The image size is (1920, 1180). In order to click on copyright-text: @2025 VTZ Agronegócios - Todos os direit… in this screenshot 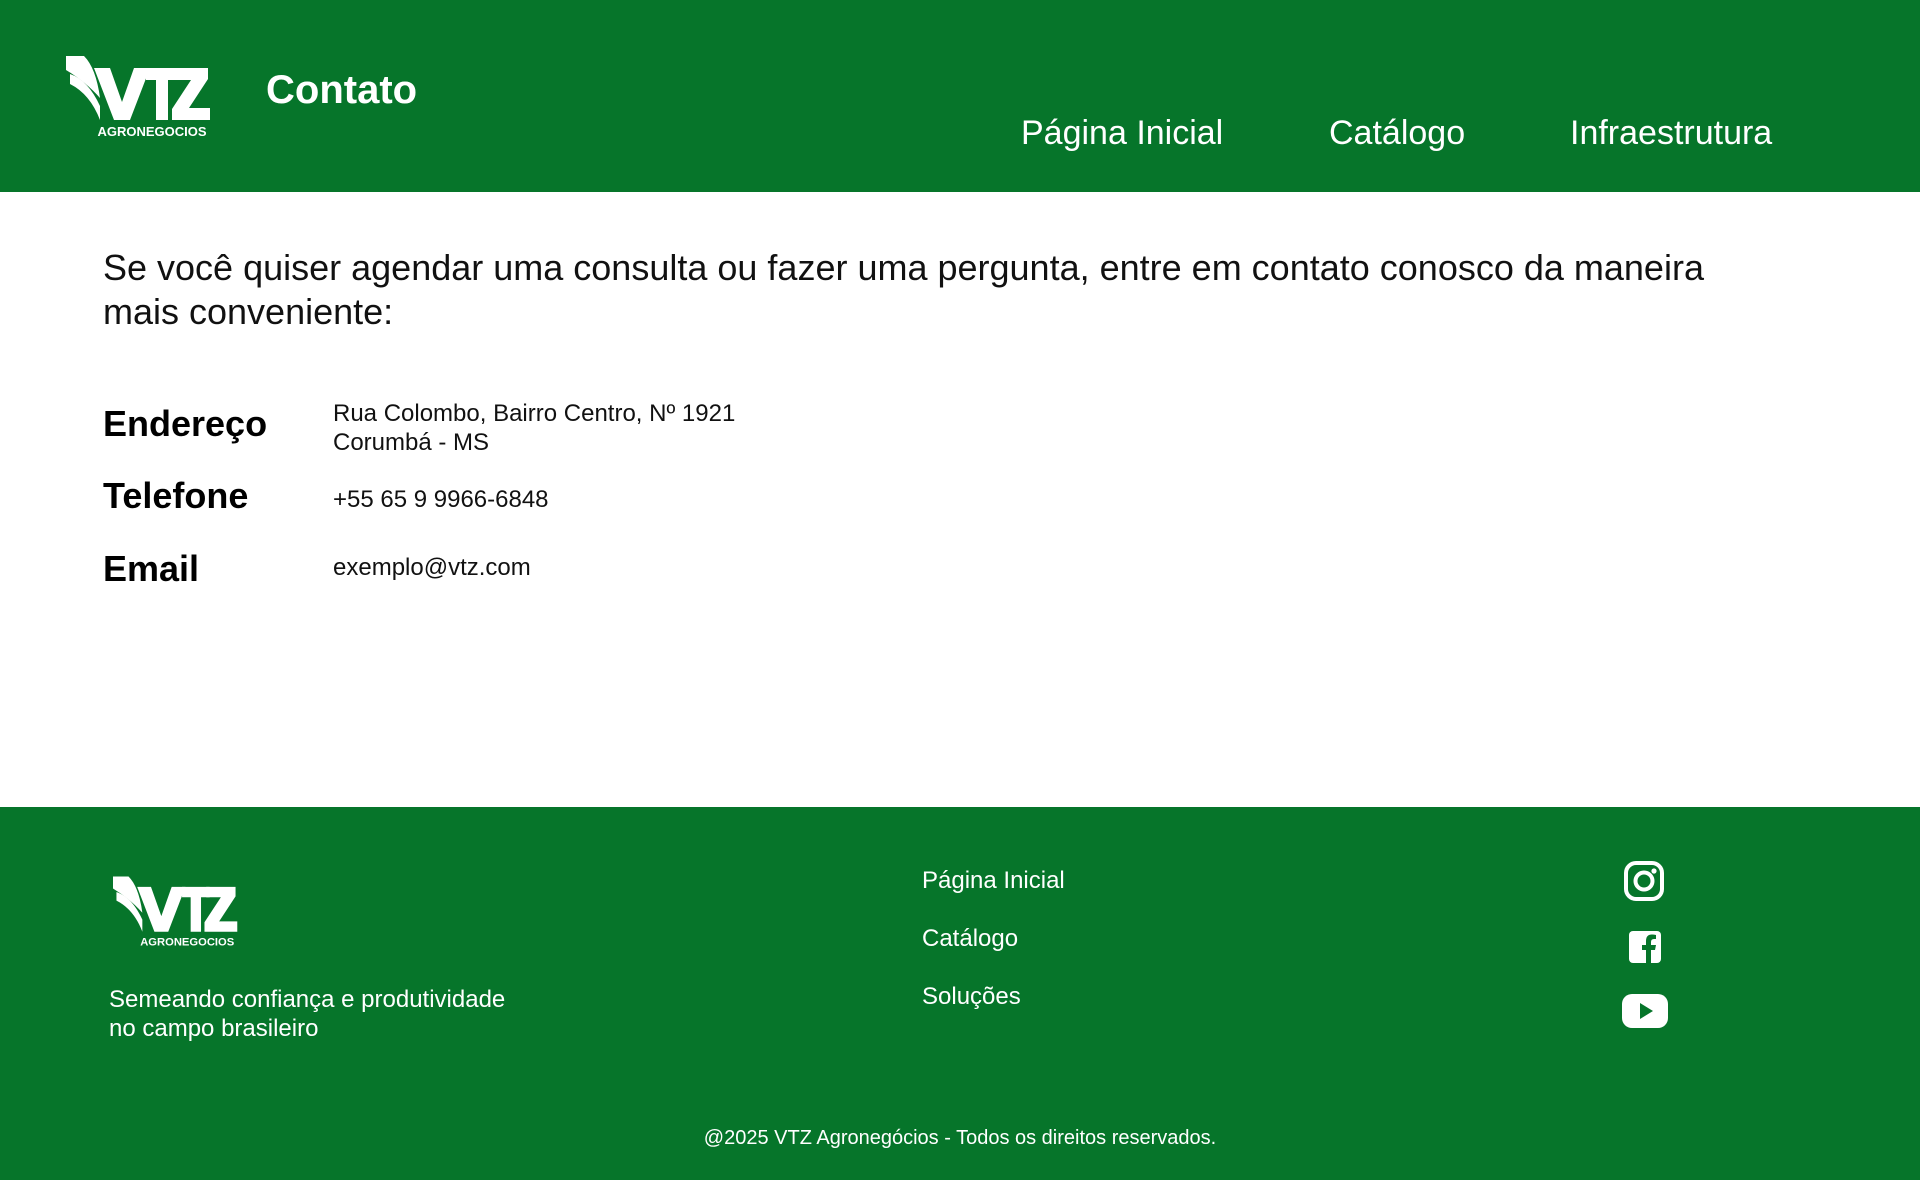, I will do `click(960, 1138)`.